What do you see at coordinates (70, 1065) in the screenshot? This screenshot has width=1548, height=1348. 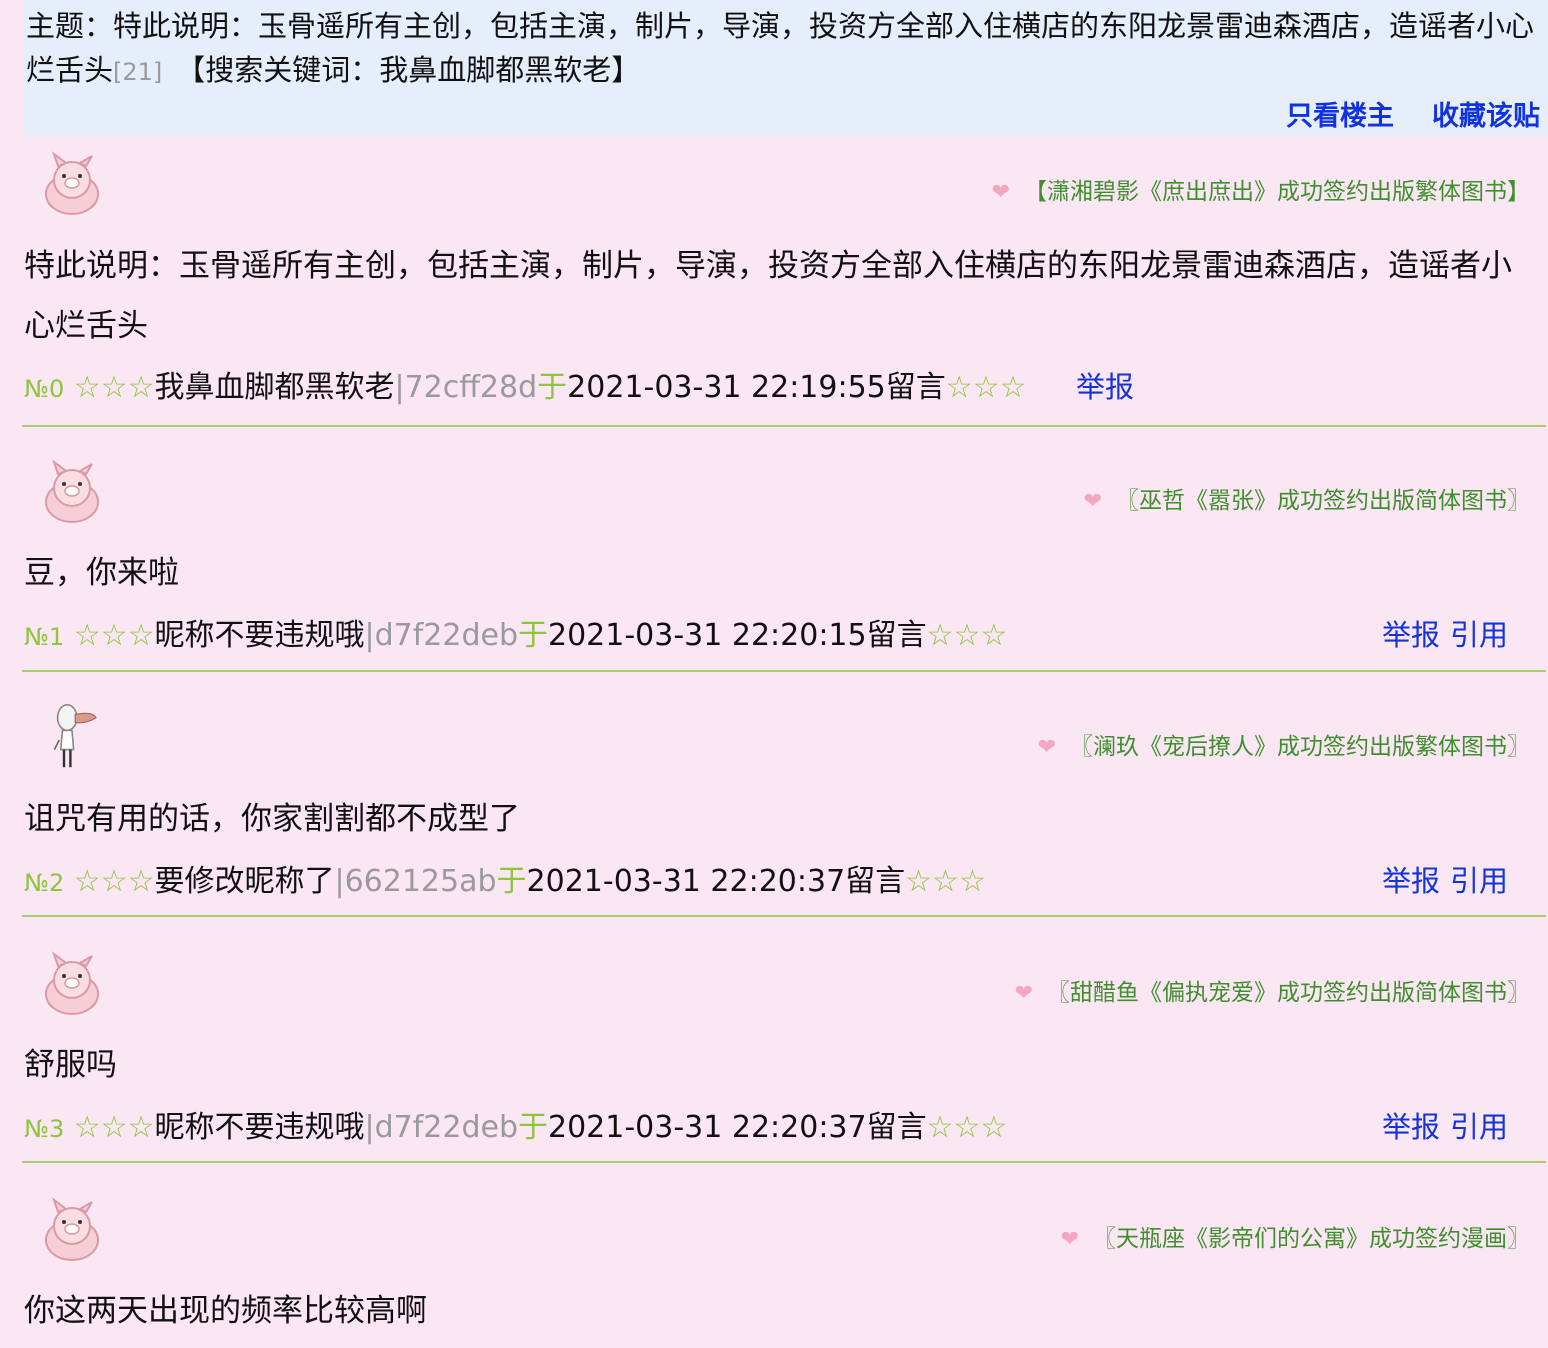 I see `post-content: 舒服吗` at bounding box center [70, 1065].